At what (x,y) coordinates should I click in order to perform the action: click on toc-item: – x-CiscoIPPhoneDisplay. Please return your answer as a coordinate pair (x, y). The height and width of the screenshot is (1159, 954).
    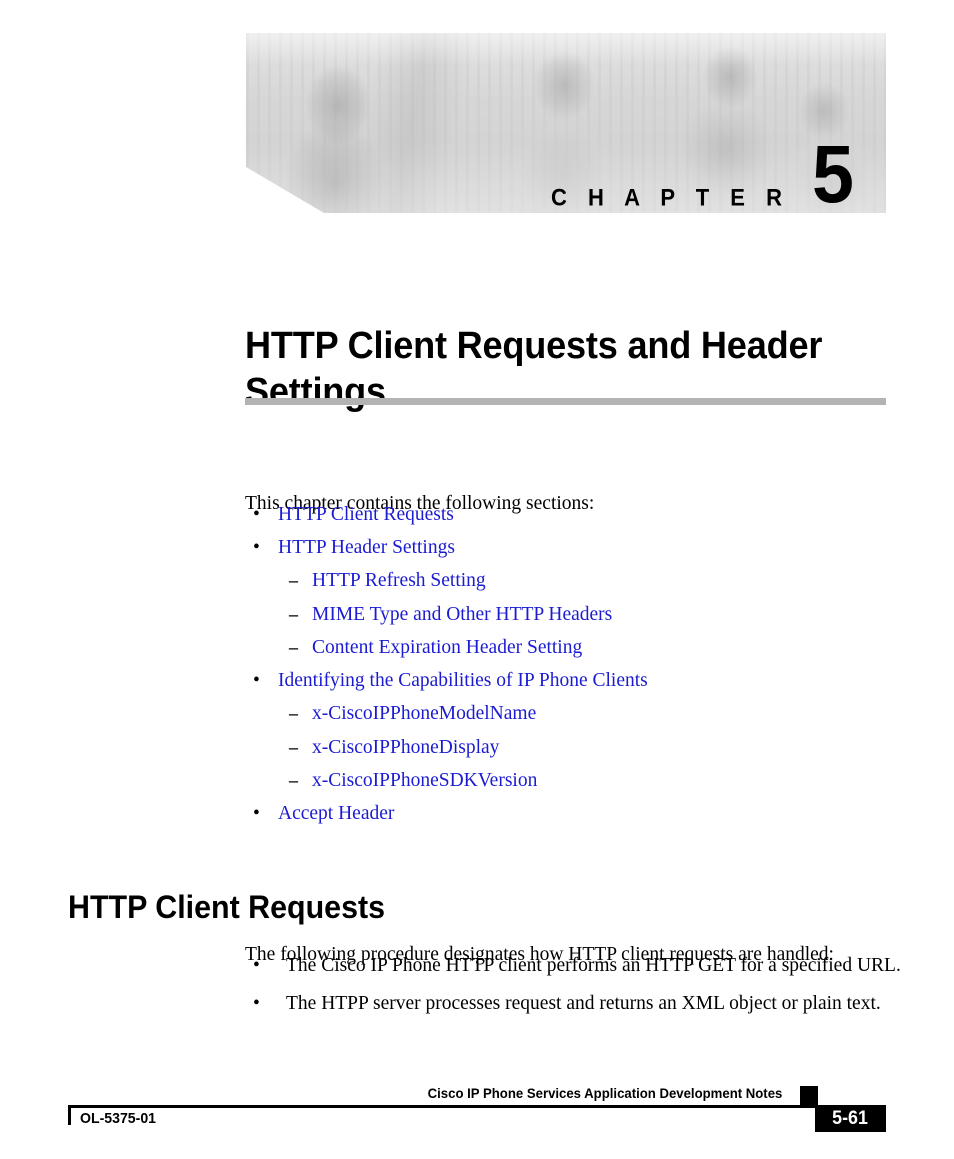
    Looking at the image, I should click on (565, 747).